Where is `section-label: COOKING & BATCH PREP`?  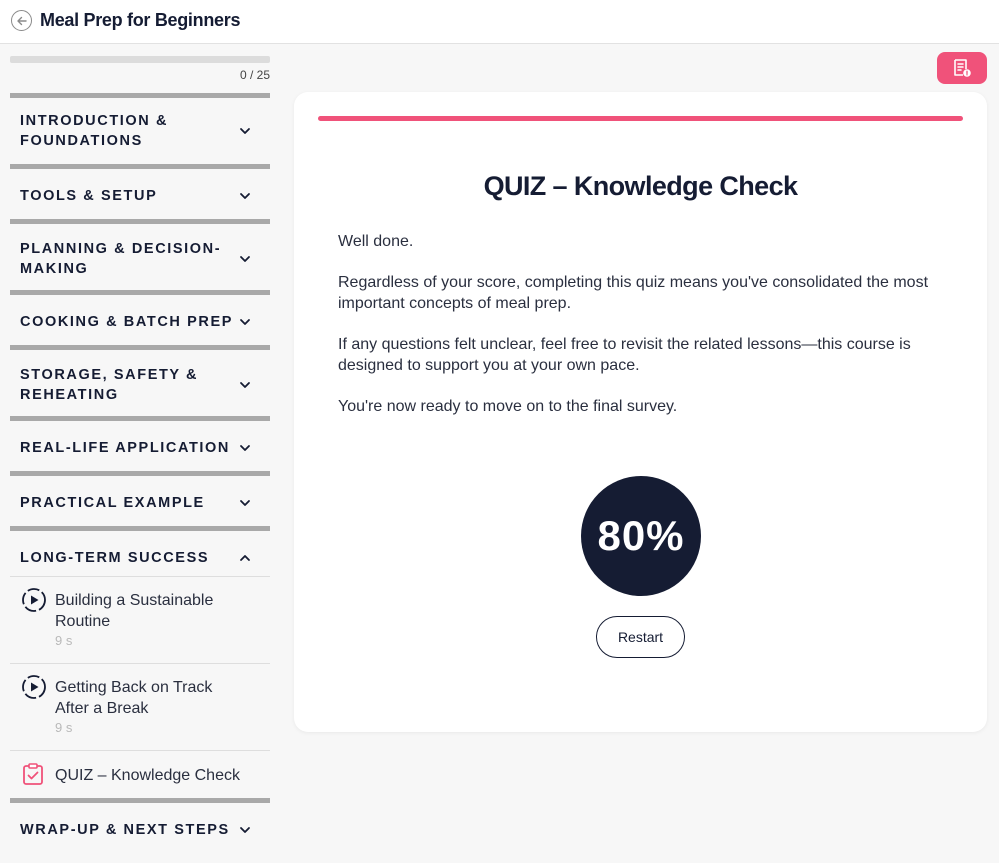 section-label: COOKING & BATCH PREP is located at coordinates (126, 322).